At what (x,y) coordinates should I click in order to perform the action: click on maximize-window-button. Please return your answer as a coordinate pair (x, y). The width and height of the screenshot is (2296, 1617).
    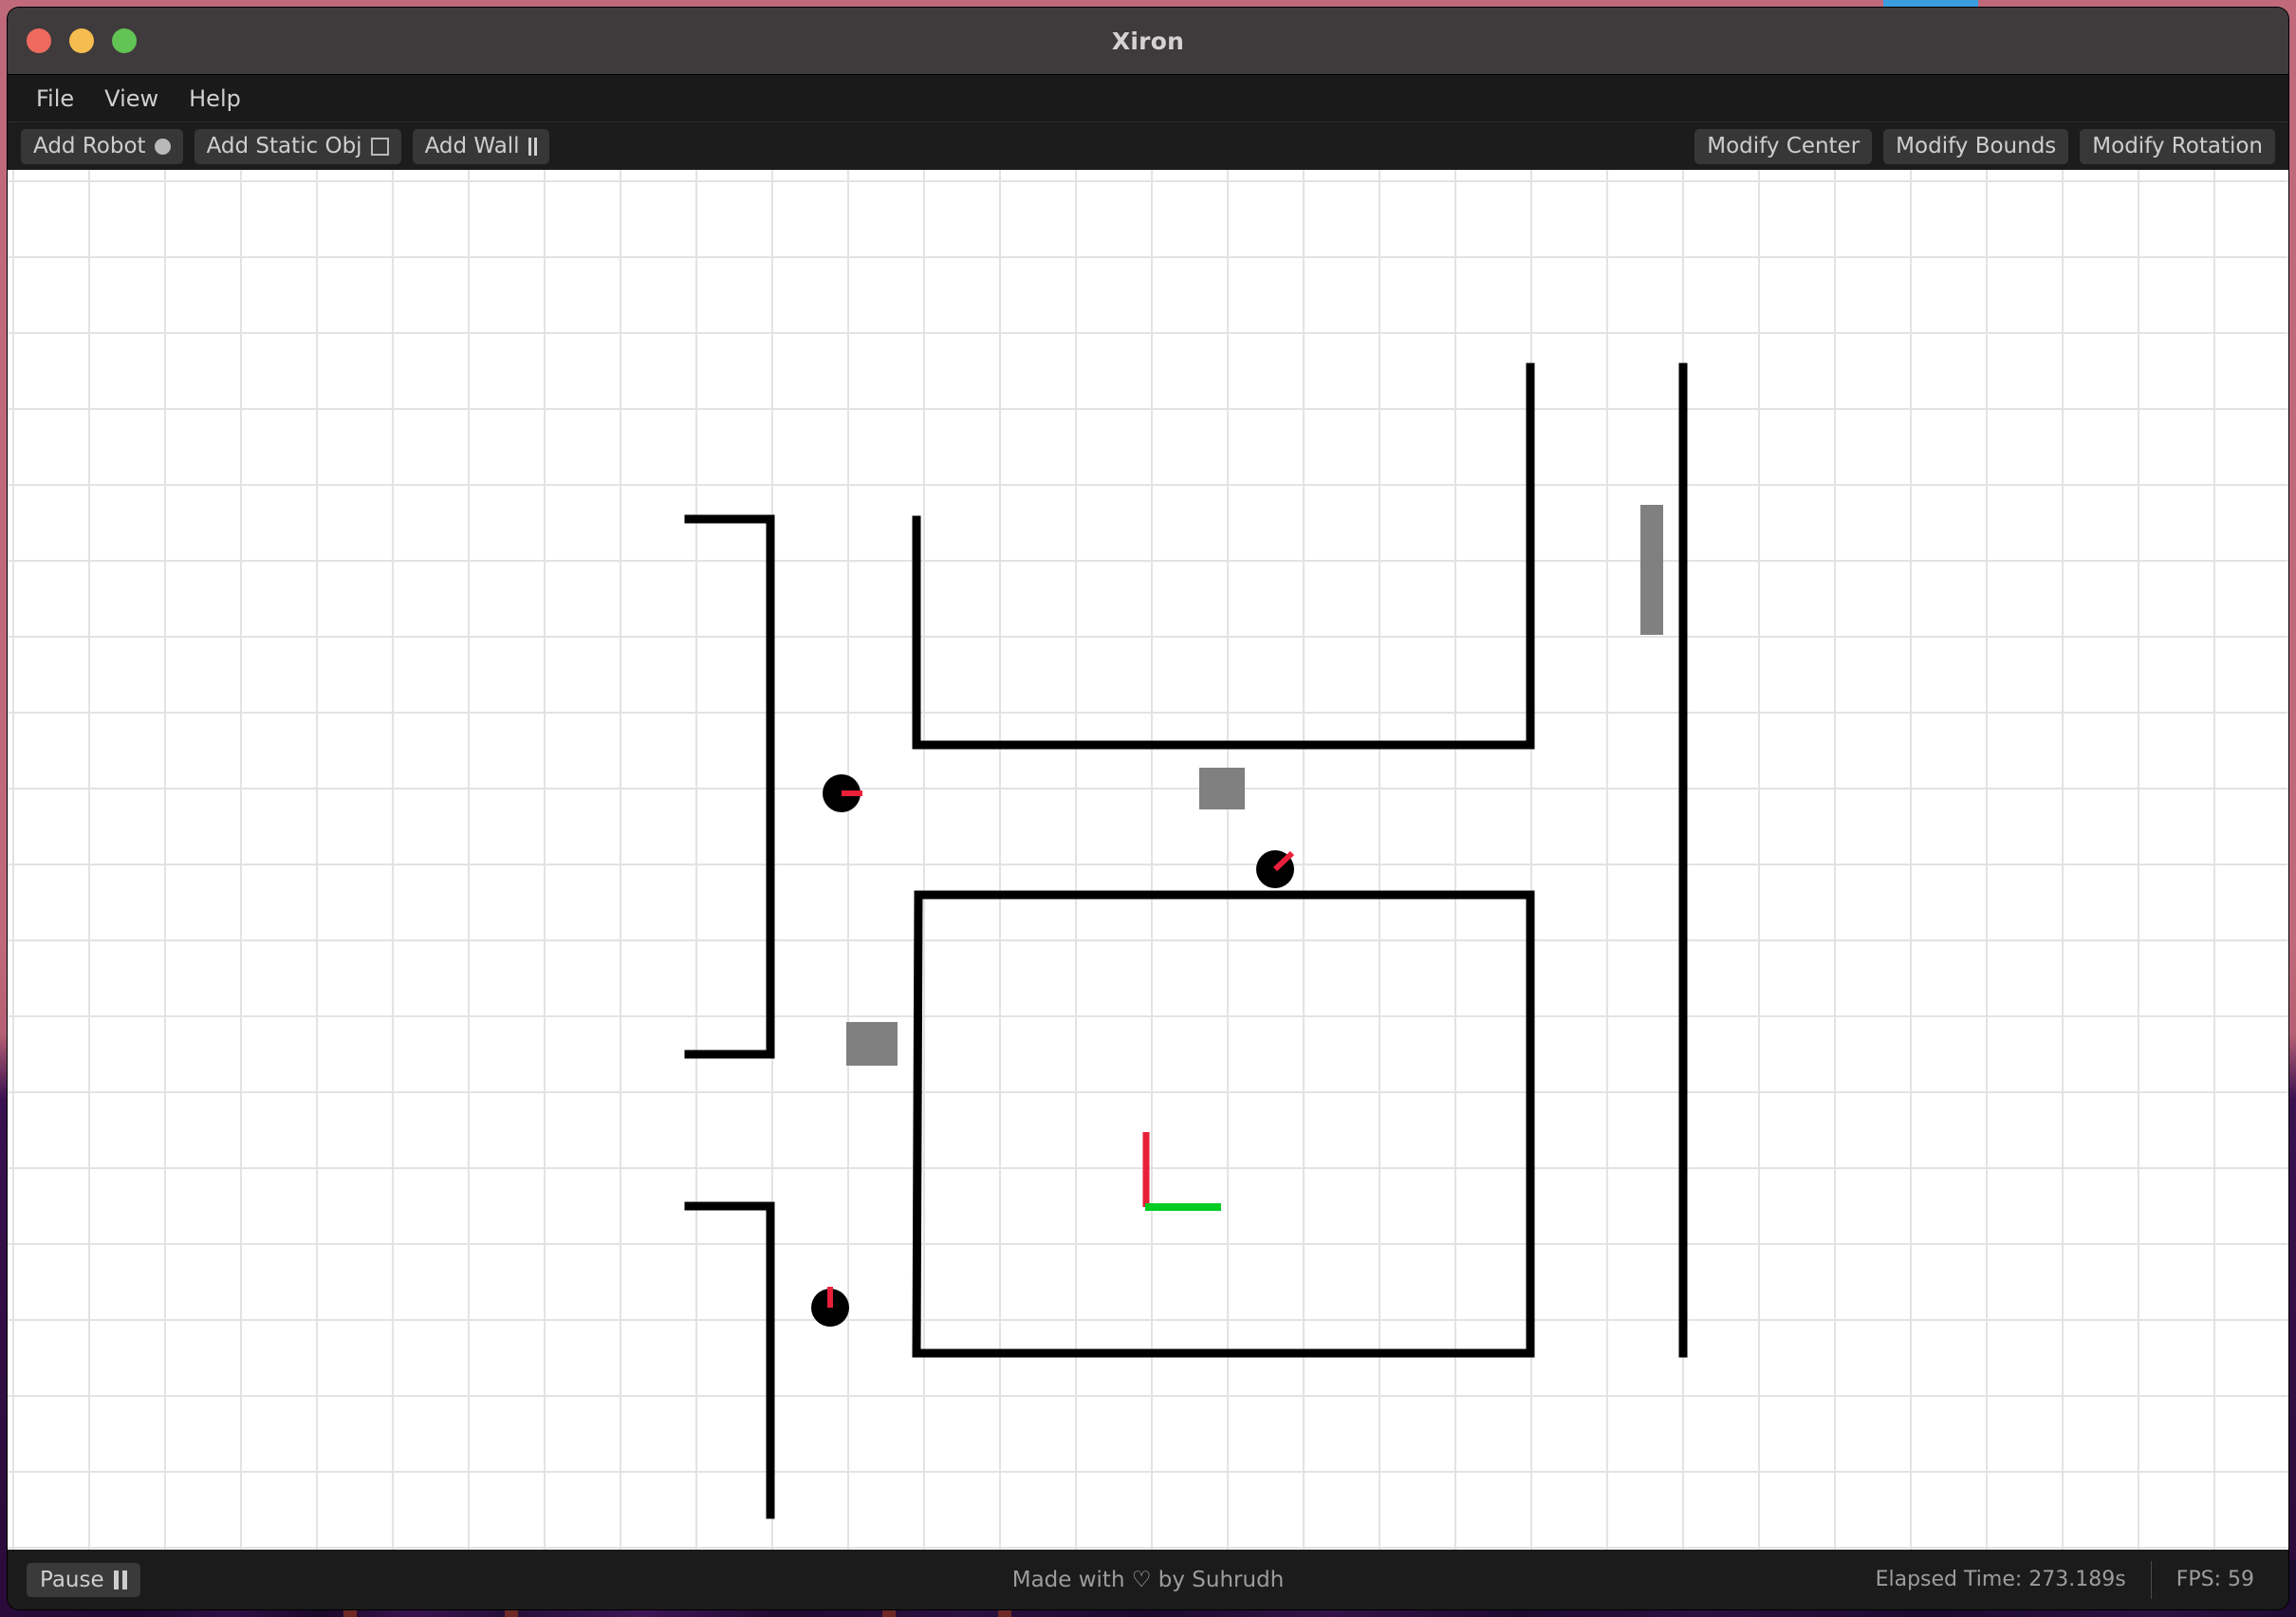
    Looking at the image, I should click on (124, 40).